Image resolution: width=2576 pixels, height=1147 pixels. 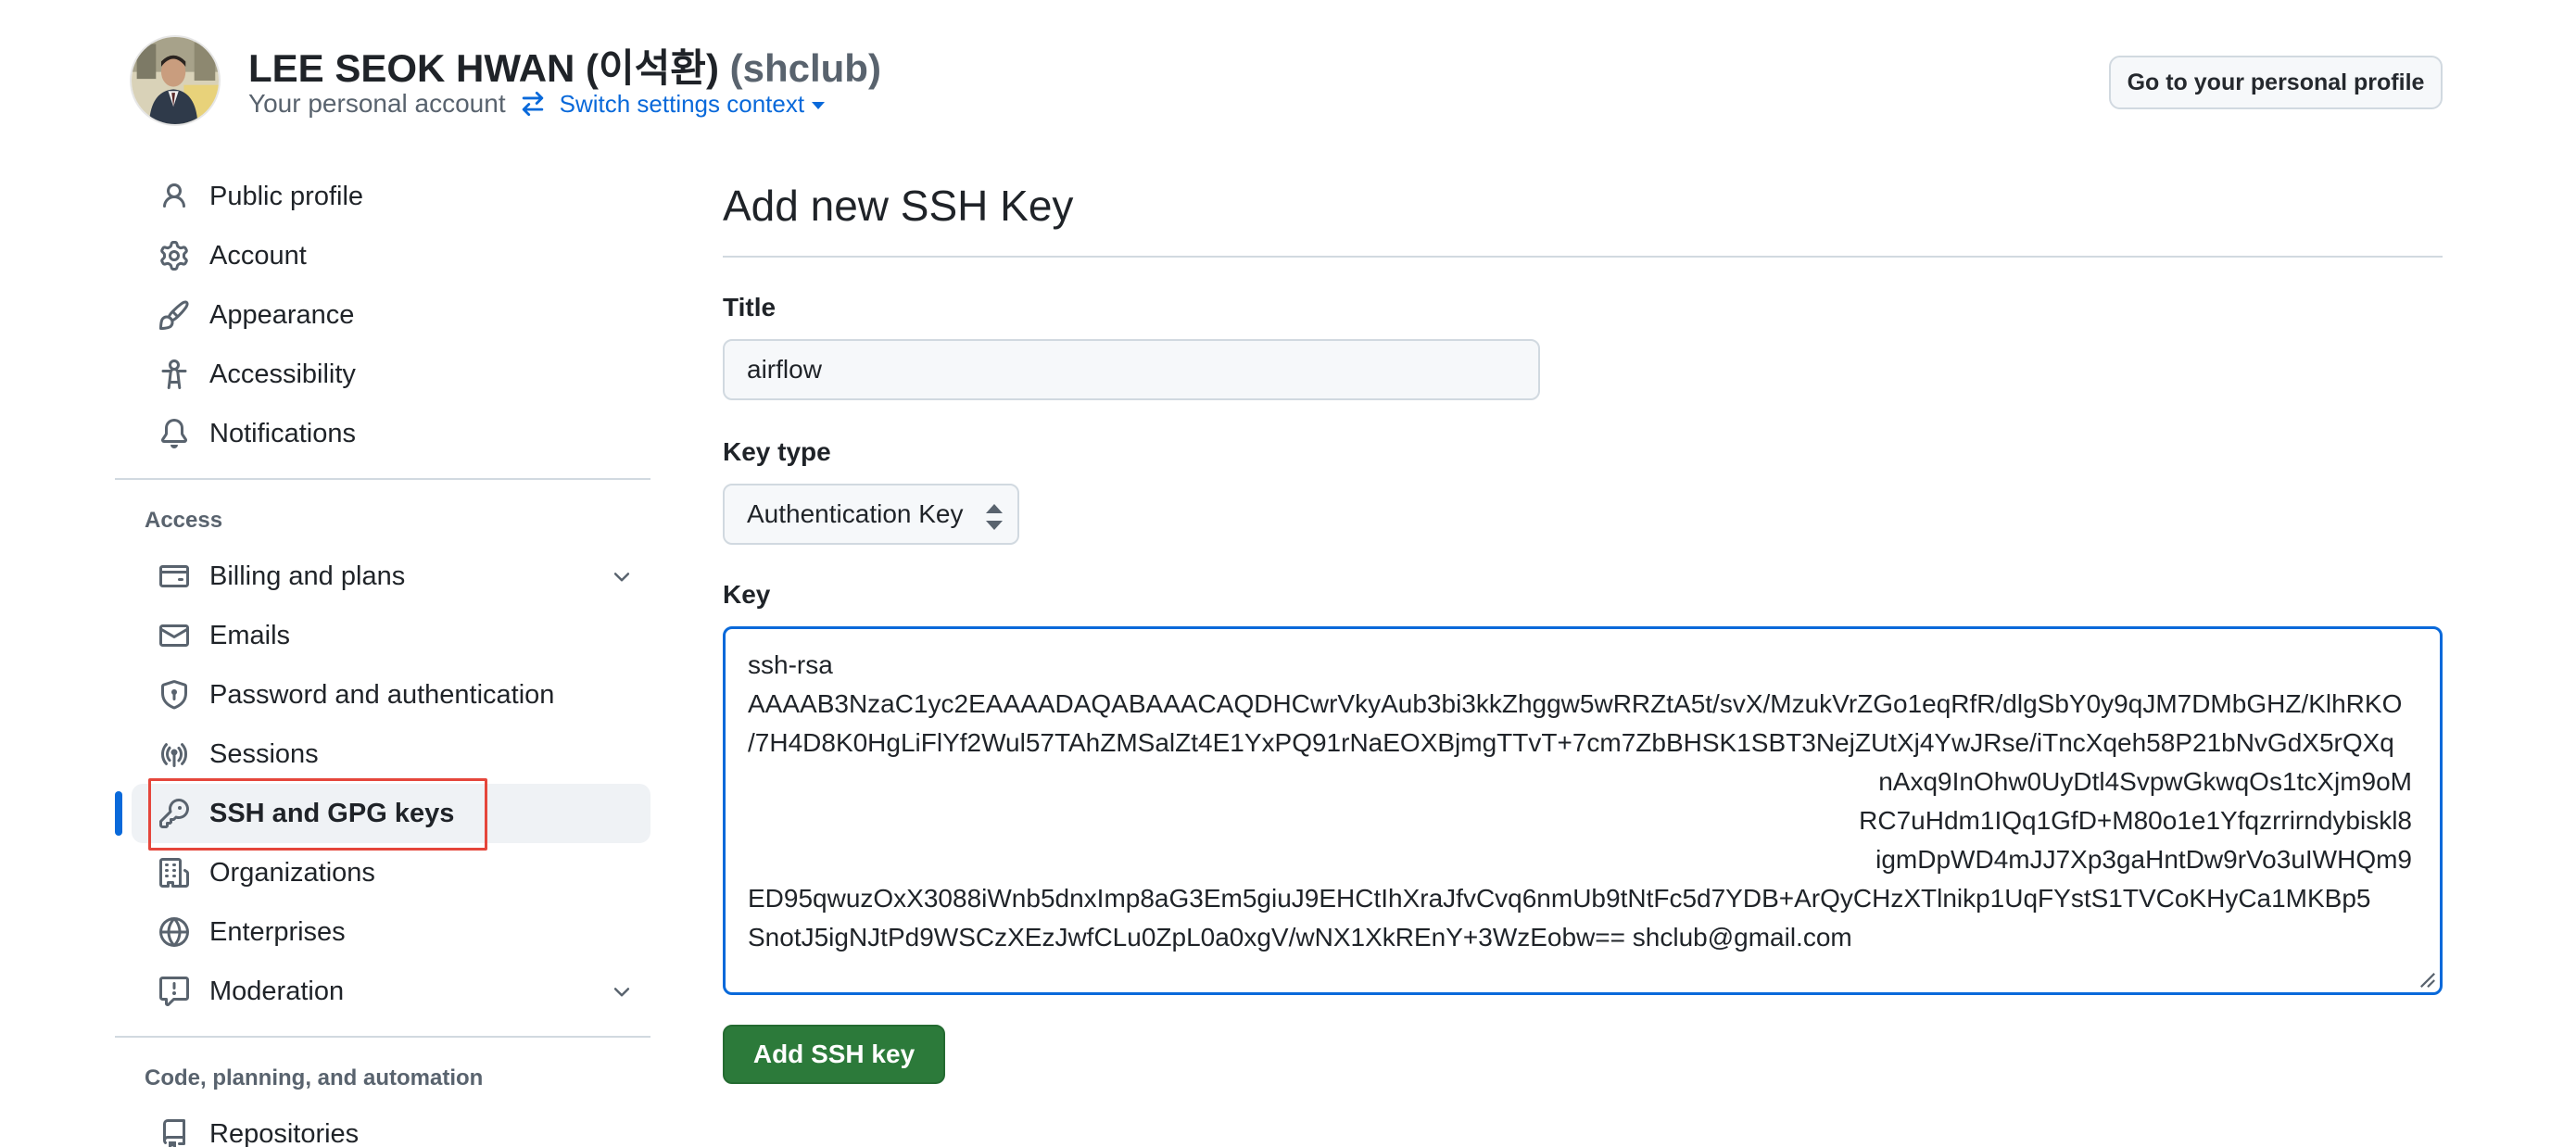 I want to click on sidebar-item-repositories: Repositories, so click(x=391, y=1125).